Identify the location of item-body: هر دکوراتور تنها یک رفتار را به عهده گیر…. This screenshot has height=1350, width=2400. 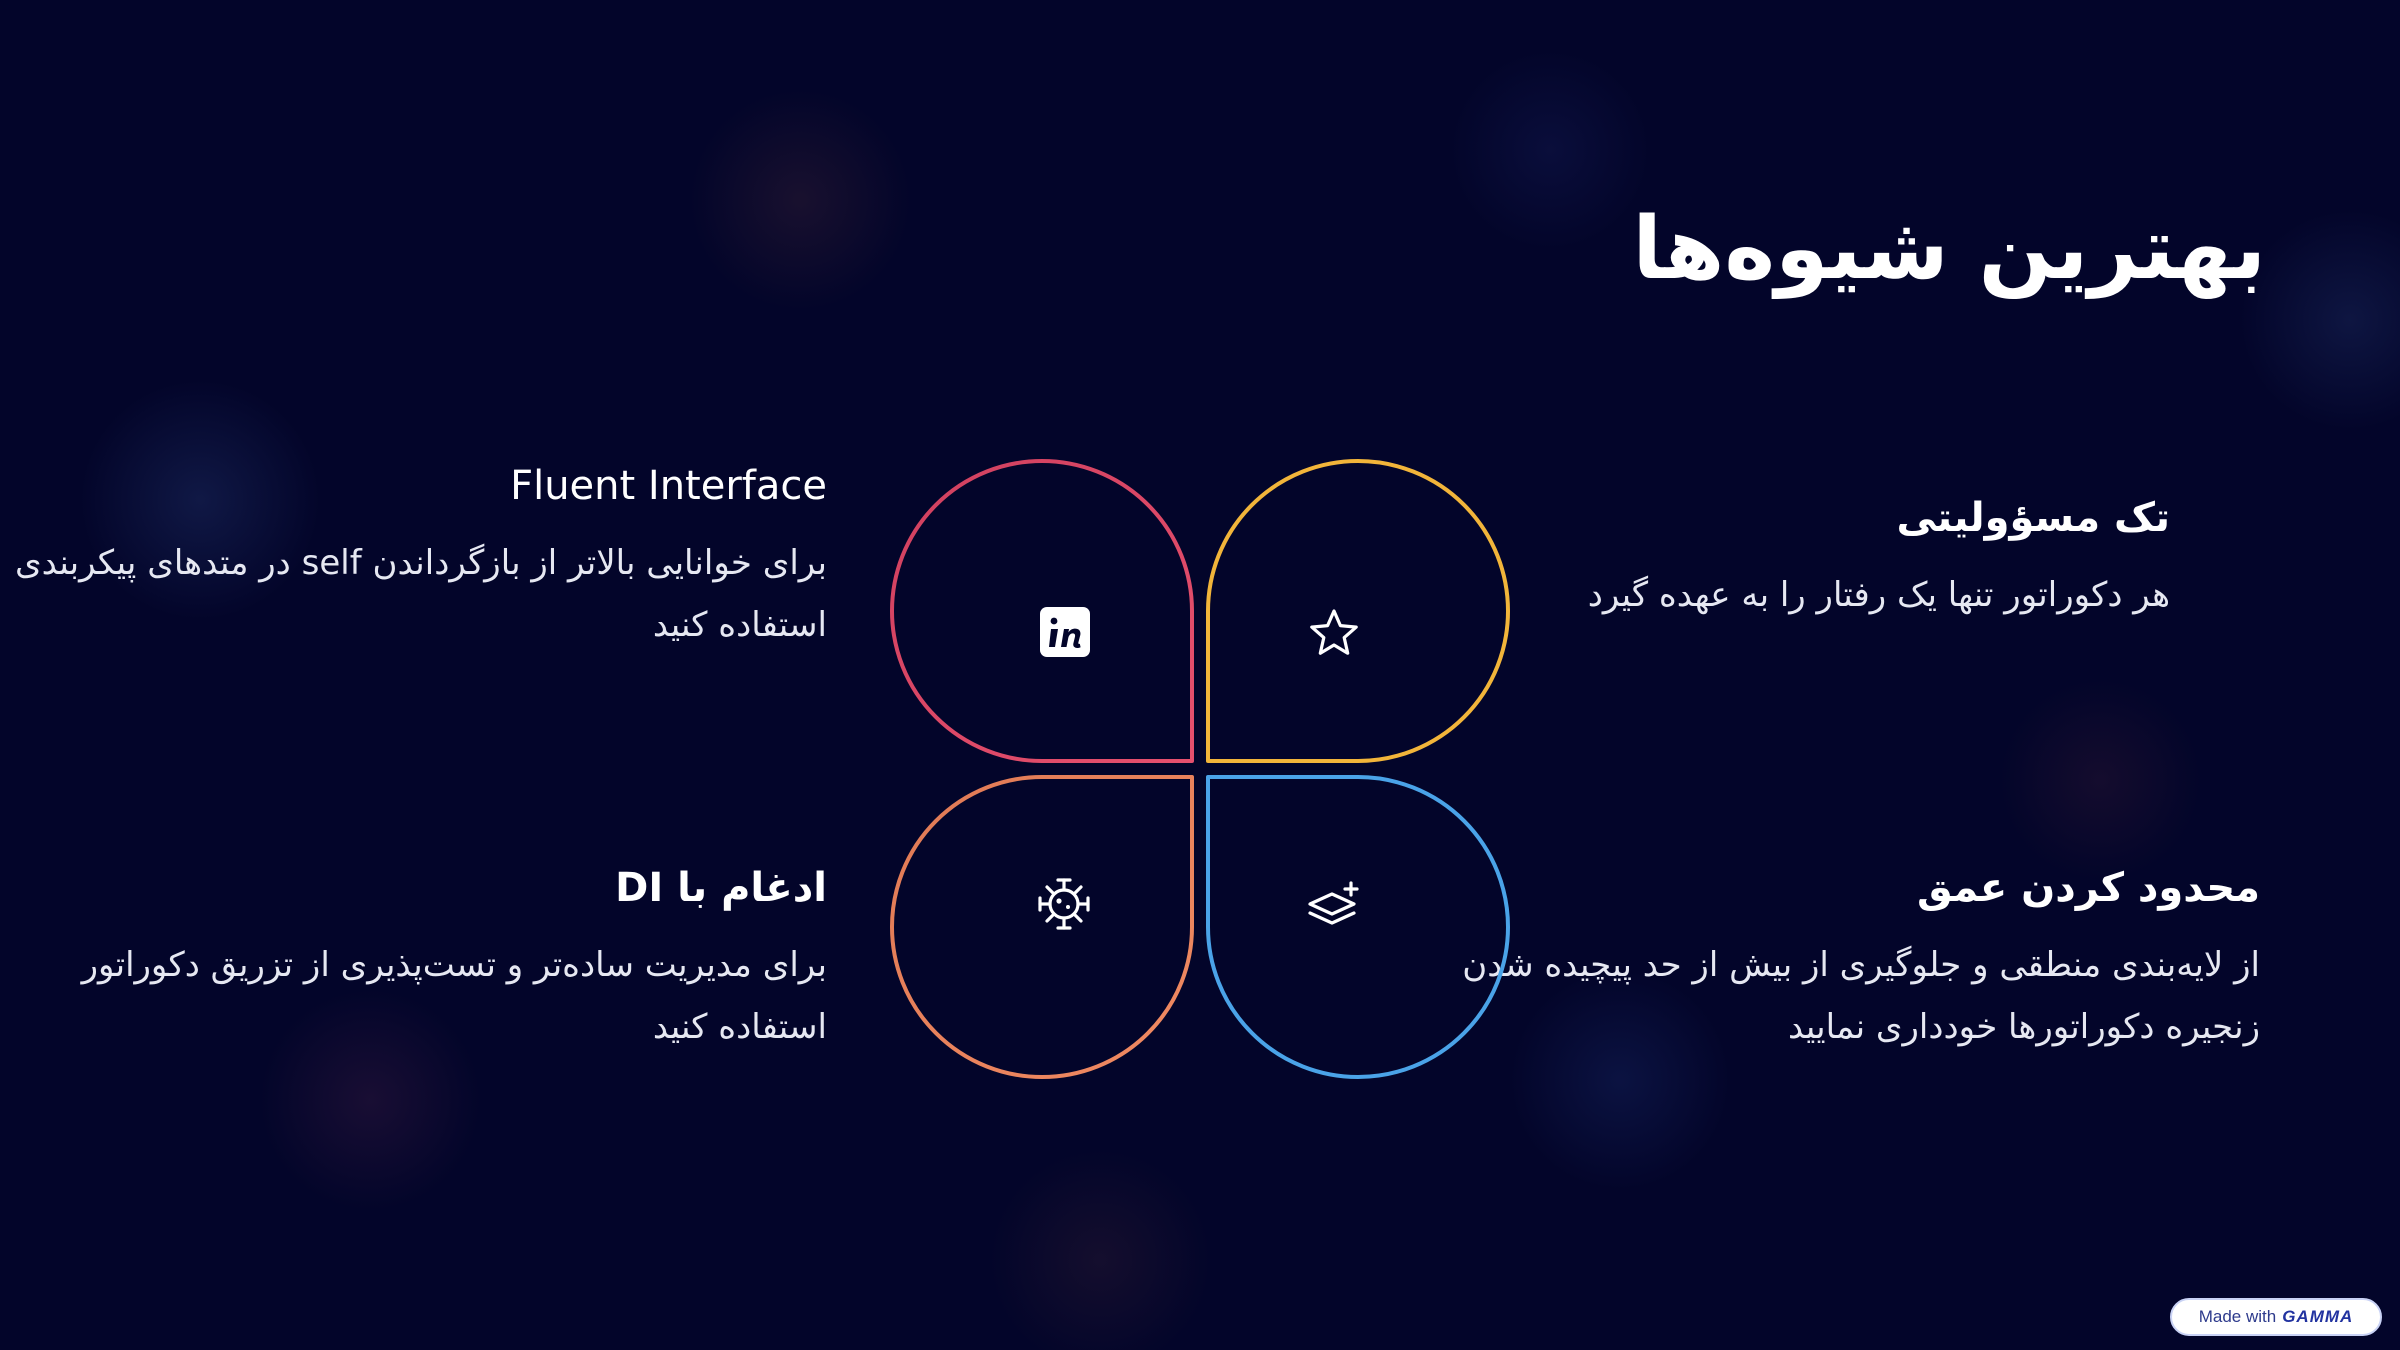
(1878, 595).